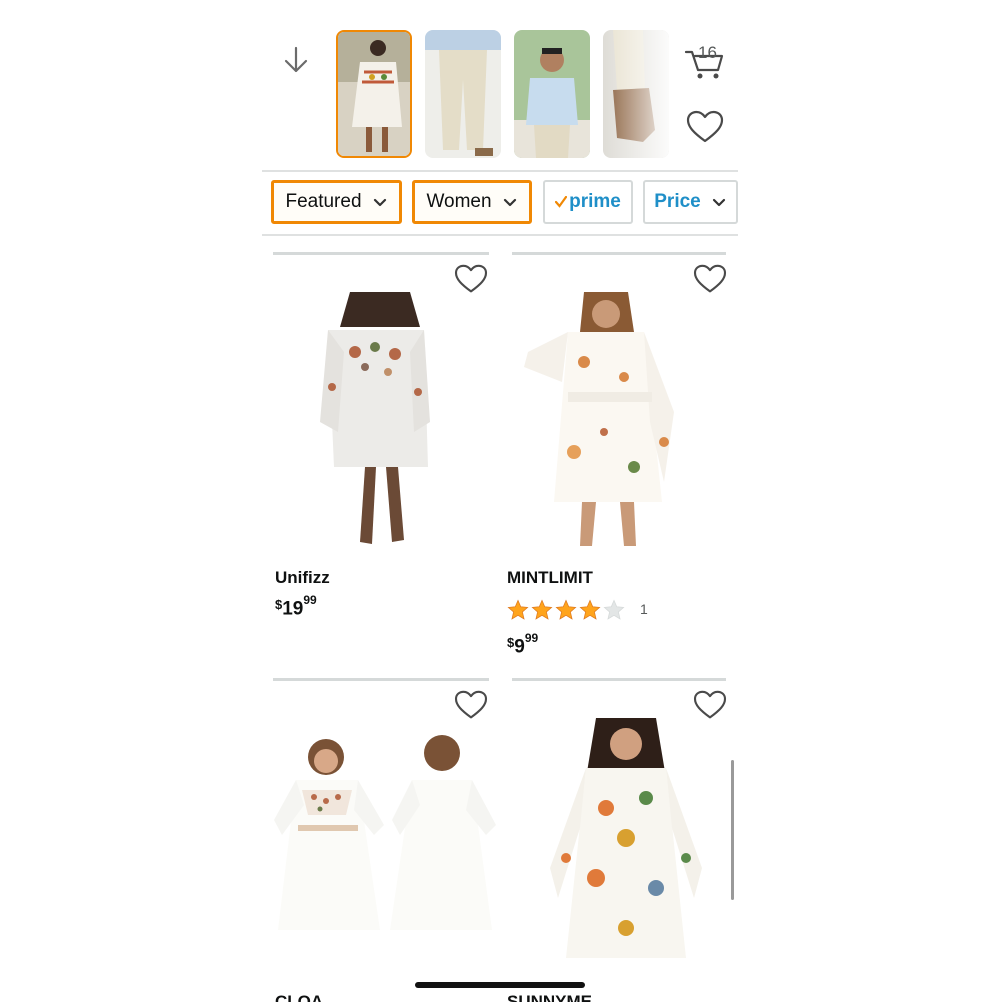 This screenshot has height=1002, width=1000. What do you see at coordinates (595, 201) in the screenshot?
I see `filter-prime-label: prime` at bounding box center [595, 201].